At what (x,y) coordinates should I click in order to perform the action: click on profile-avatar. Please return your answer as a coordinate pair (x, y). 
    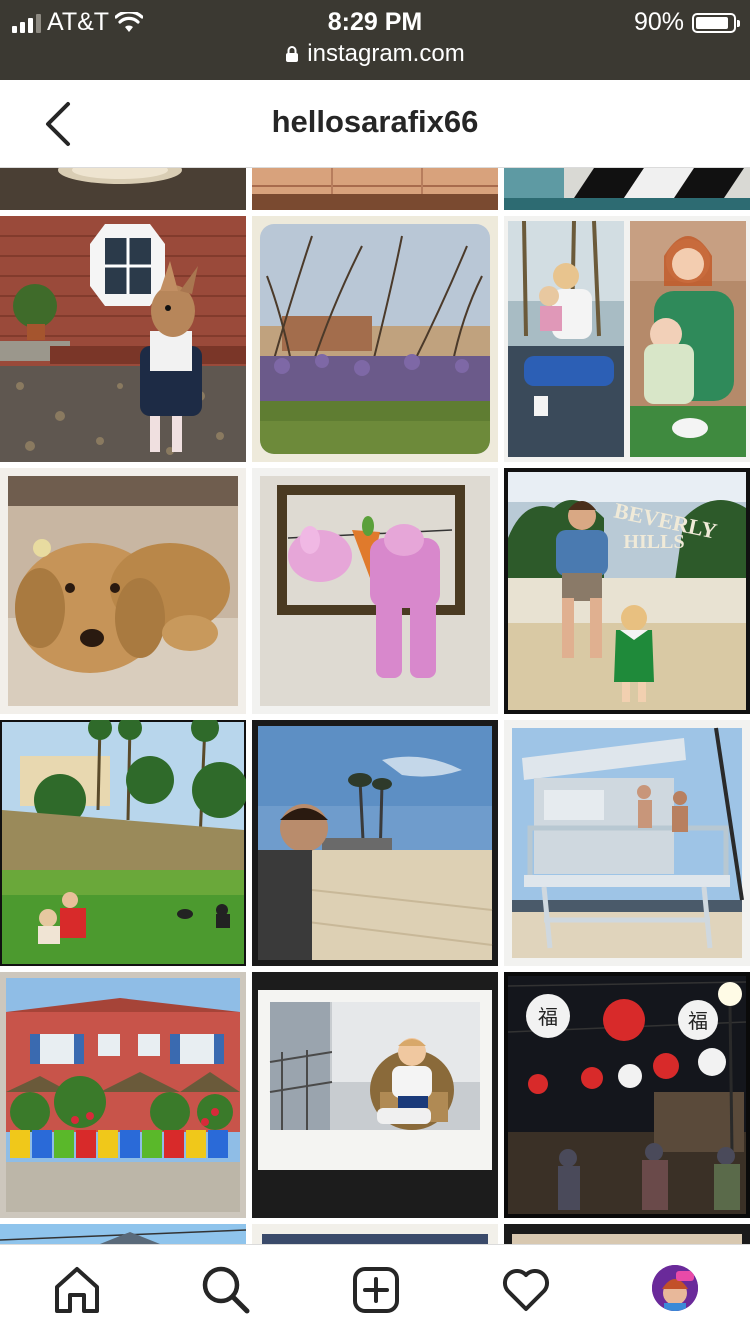
    Looking at the image, I should click on (675, 1288).